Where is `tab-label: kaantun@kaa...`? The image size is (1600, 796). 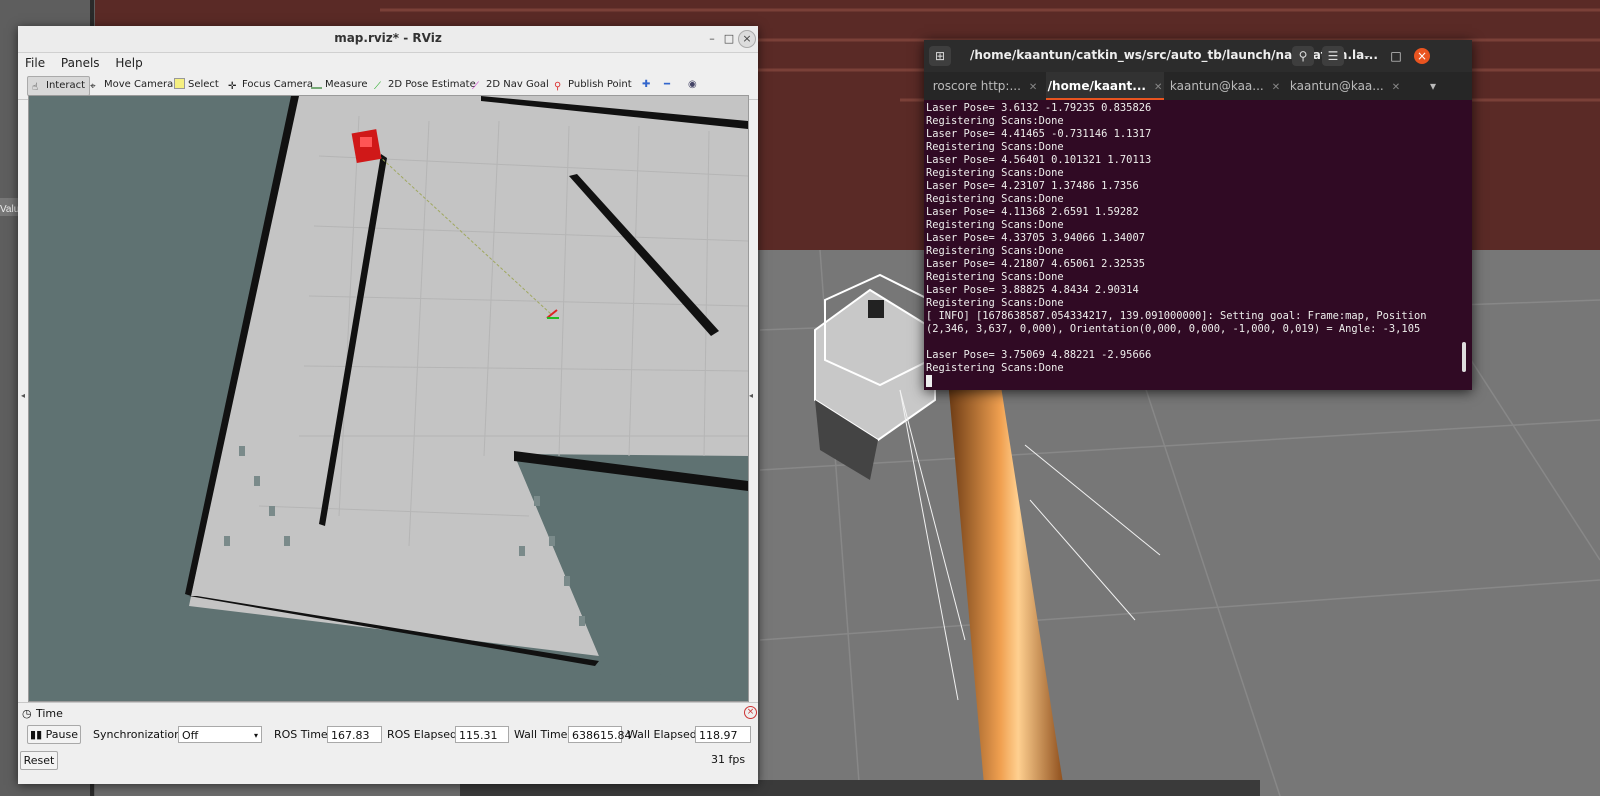 tab-label: kaantun@kaa... is located at coordinates (1336, 86).